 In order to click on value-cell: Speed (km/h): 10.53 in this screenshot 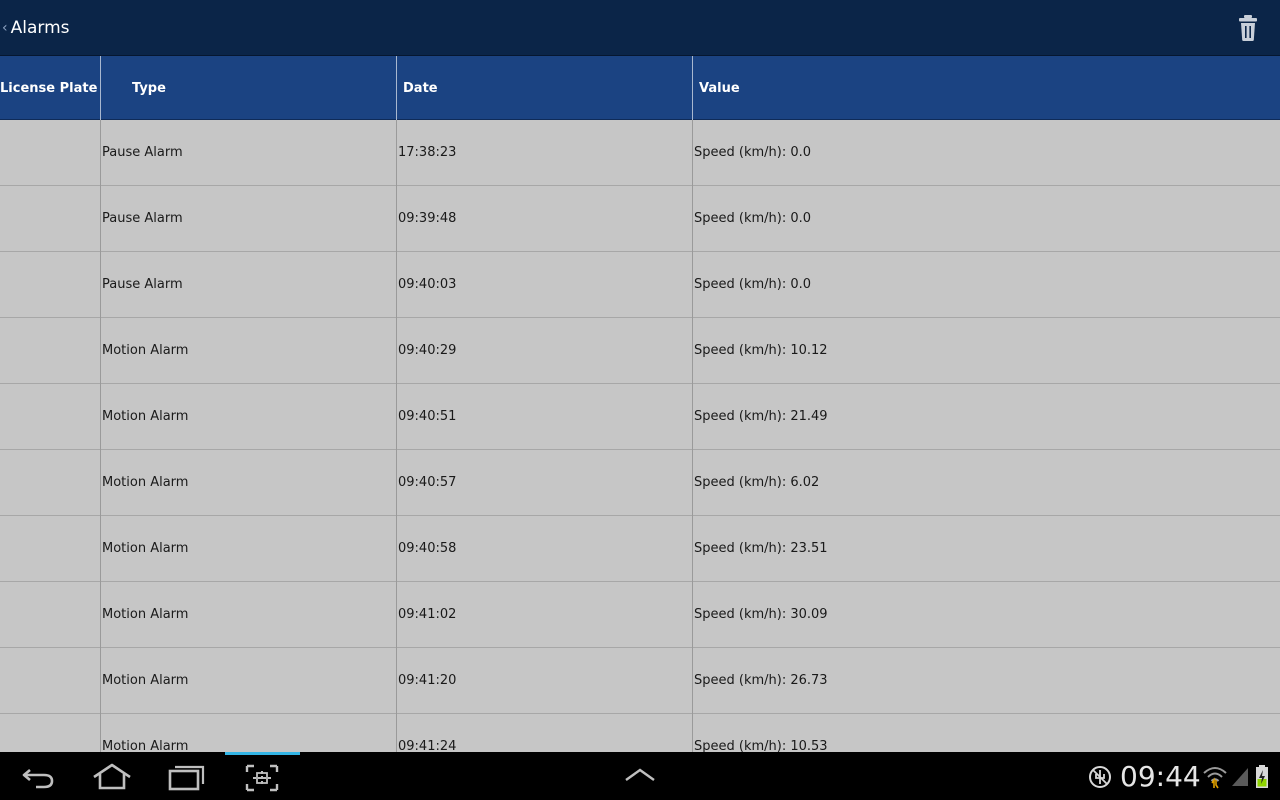, I will do `click(761, 745)`.